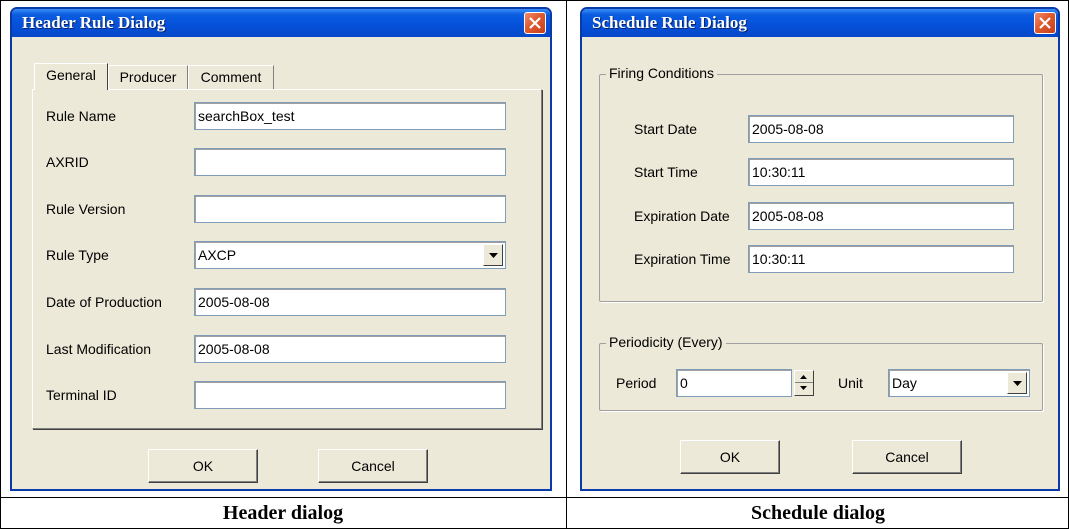 The width and height of the screenshot is (1069, 529). I want to click on tab-comment: Comment, so click(231, 77).